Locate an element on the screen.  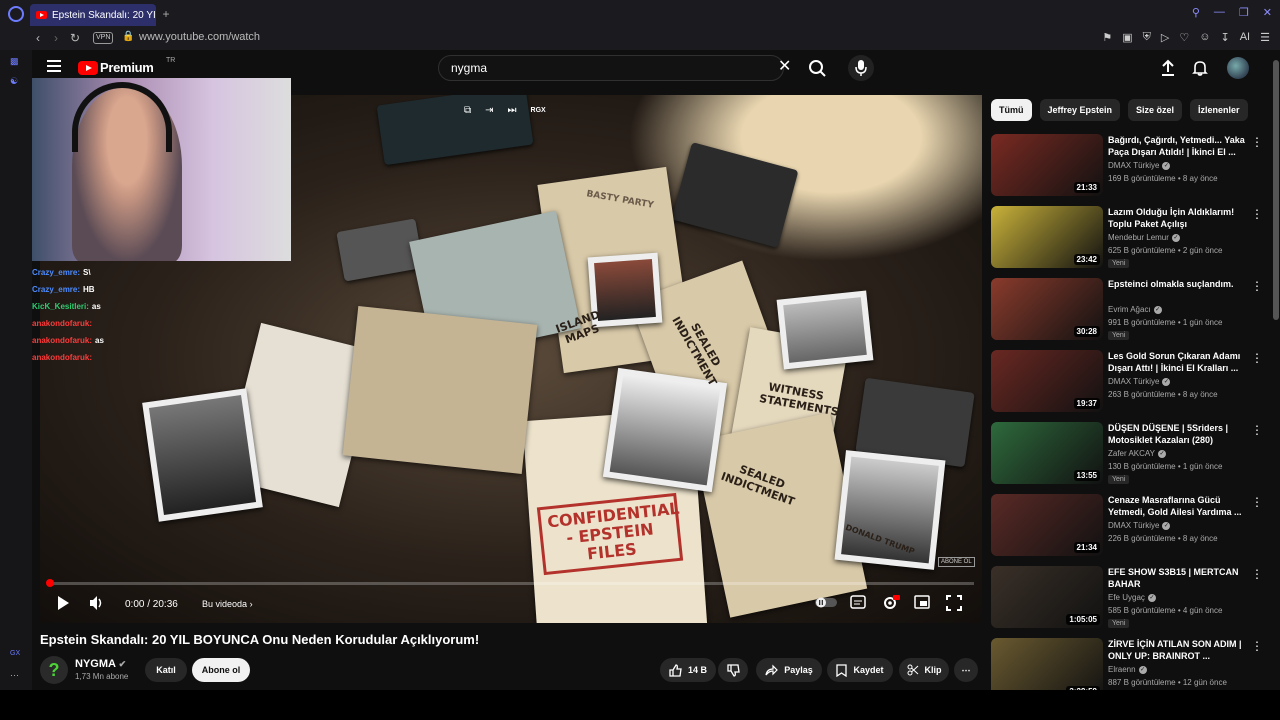
channel-name: Elraenn ✓ is located at coordinates (1127, 669).